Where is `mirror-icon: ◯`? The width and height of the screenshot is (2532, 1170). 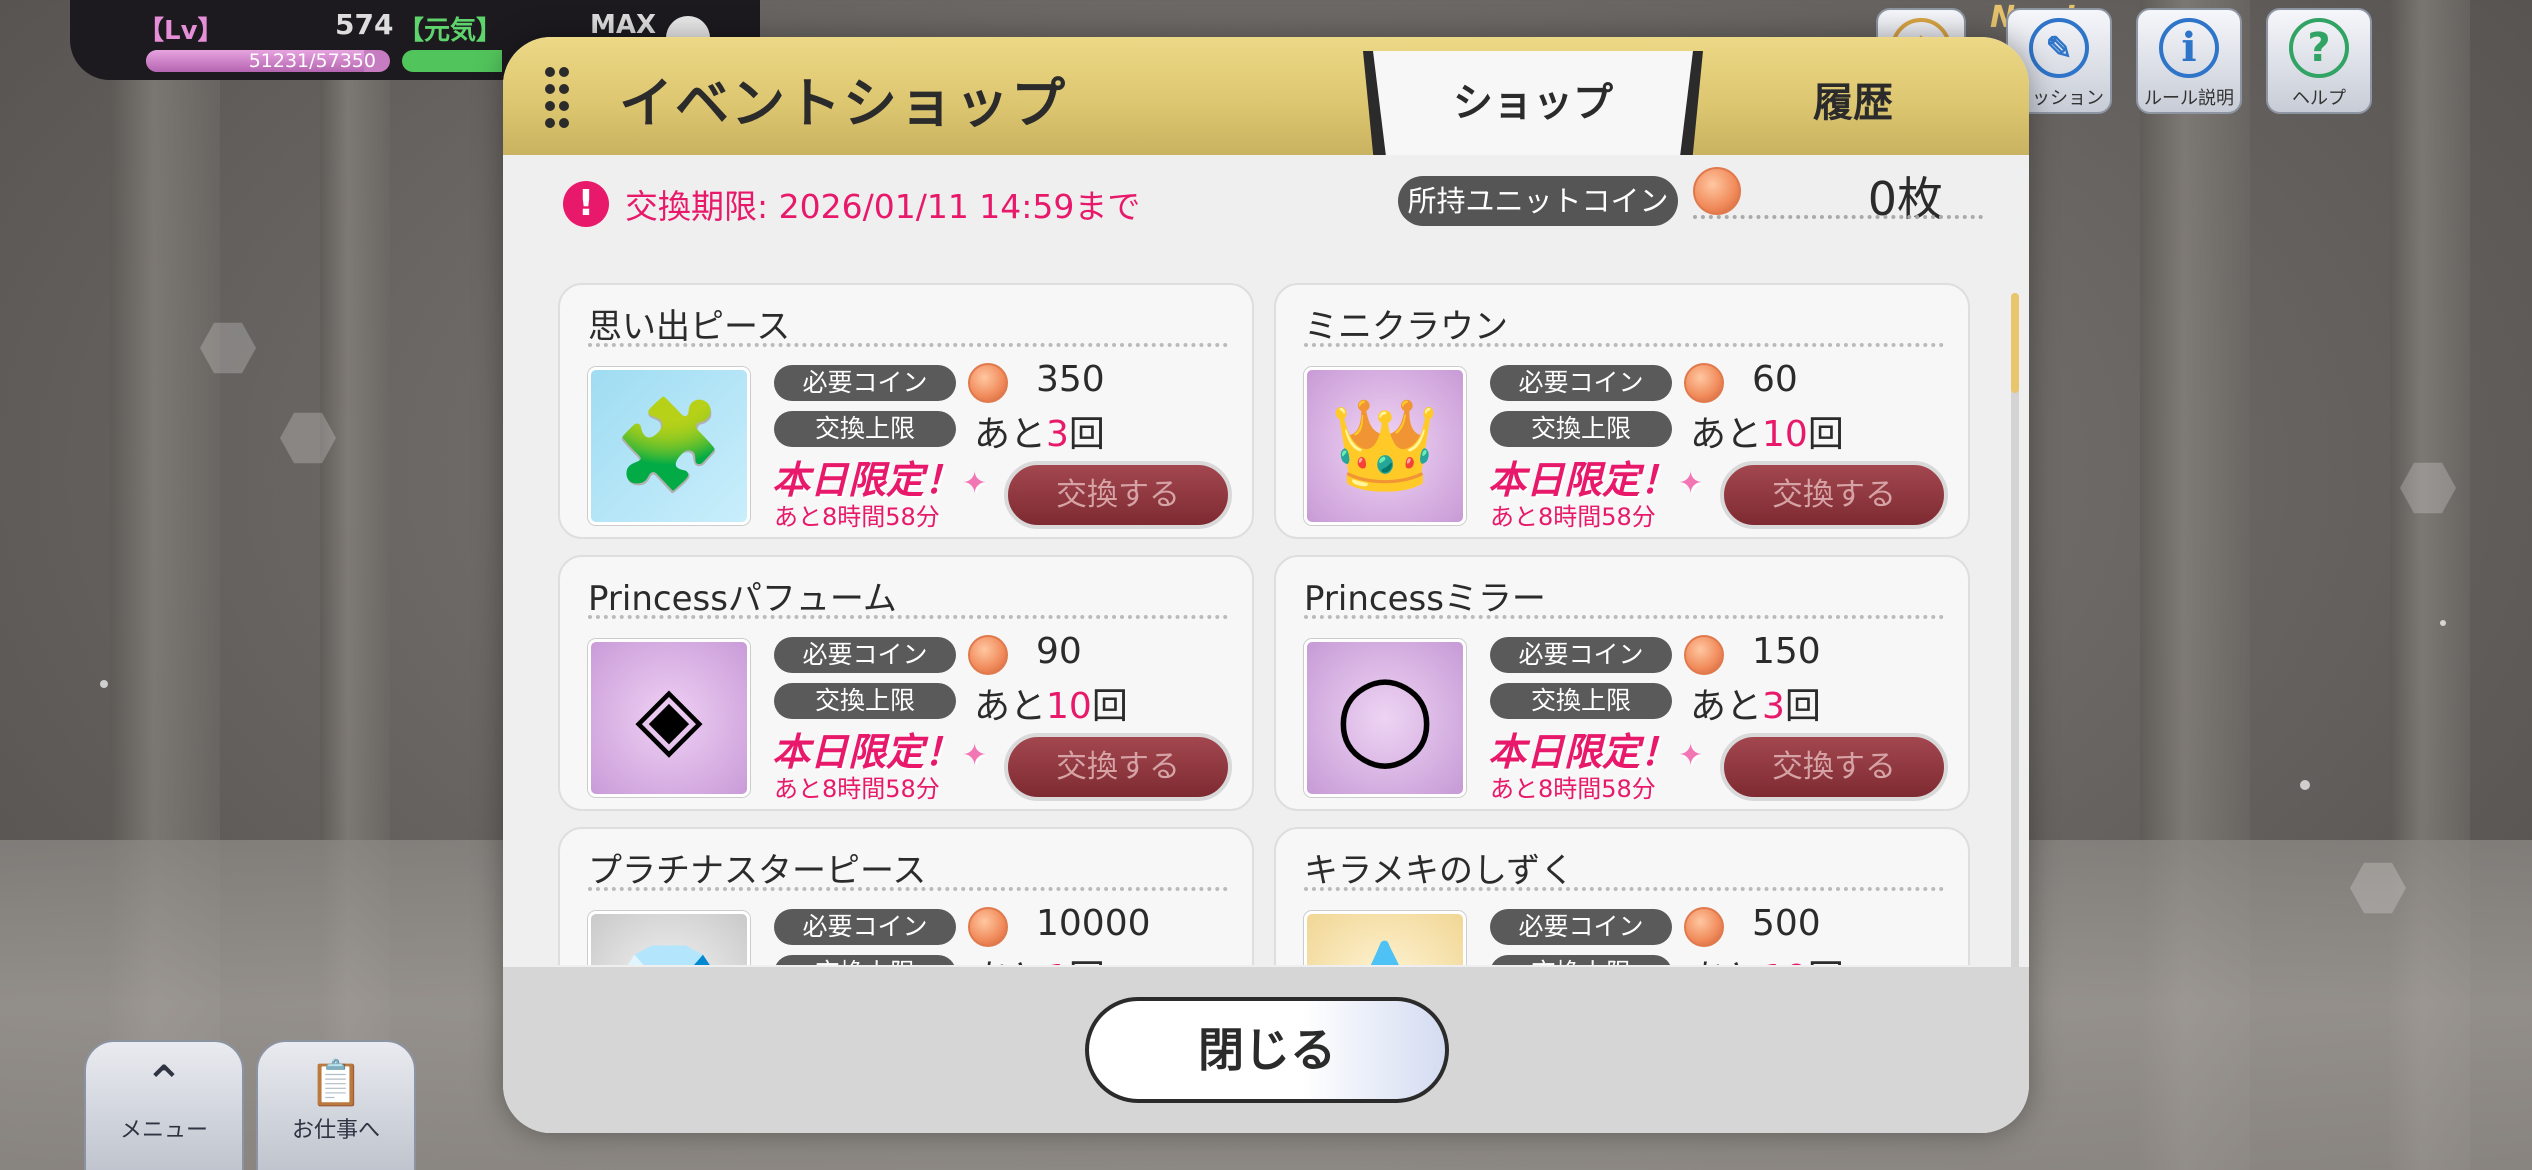 mirror-icon: ◯ is located at coordinates (1385, 718).